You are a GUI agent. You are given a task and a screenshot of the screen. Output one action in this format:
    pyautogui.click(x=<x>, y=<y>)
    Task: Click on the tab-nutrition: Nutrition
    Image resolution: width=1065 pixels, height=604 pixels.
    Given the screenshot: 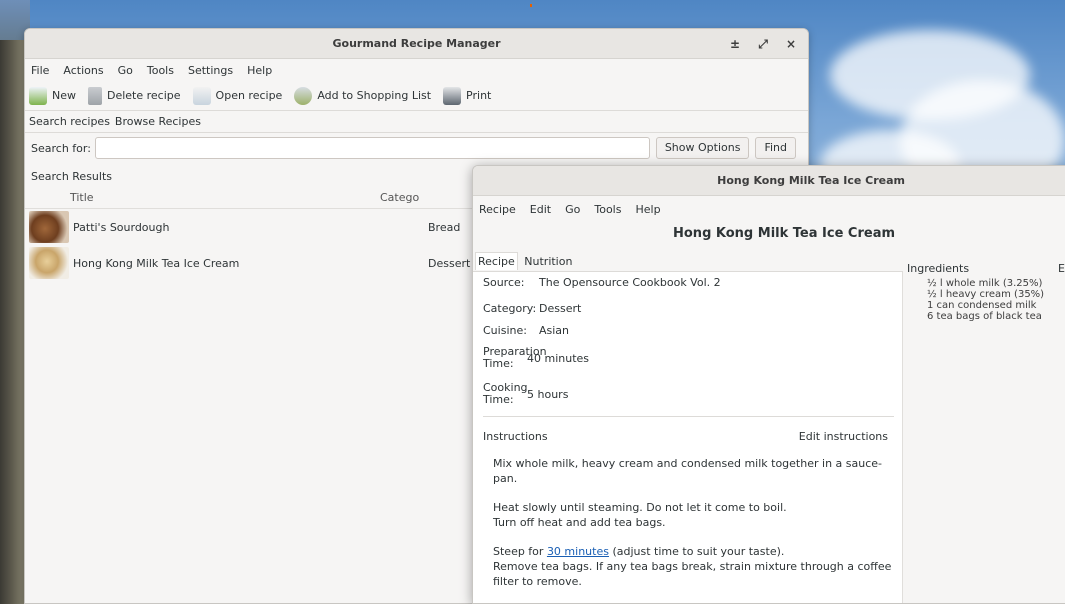 What is the action you would take?
    pyautogui.click(x=548, y=261)
    